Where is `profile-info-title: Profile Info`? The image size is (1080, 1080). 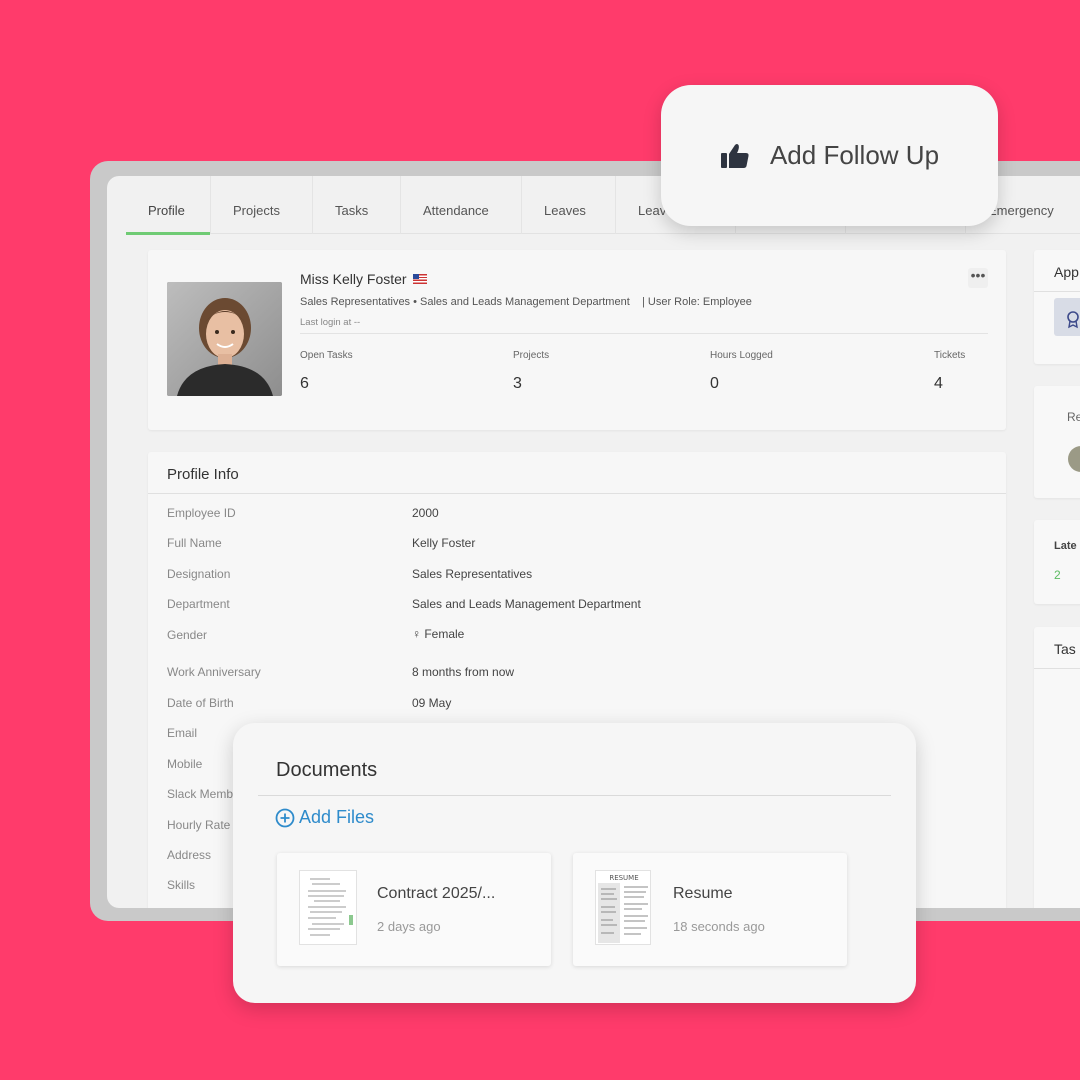
profile-info-title: Profile Info is located at coordinates (203, 474).